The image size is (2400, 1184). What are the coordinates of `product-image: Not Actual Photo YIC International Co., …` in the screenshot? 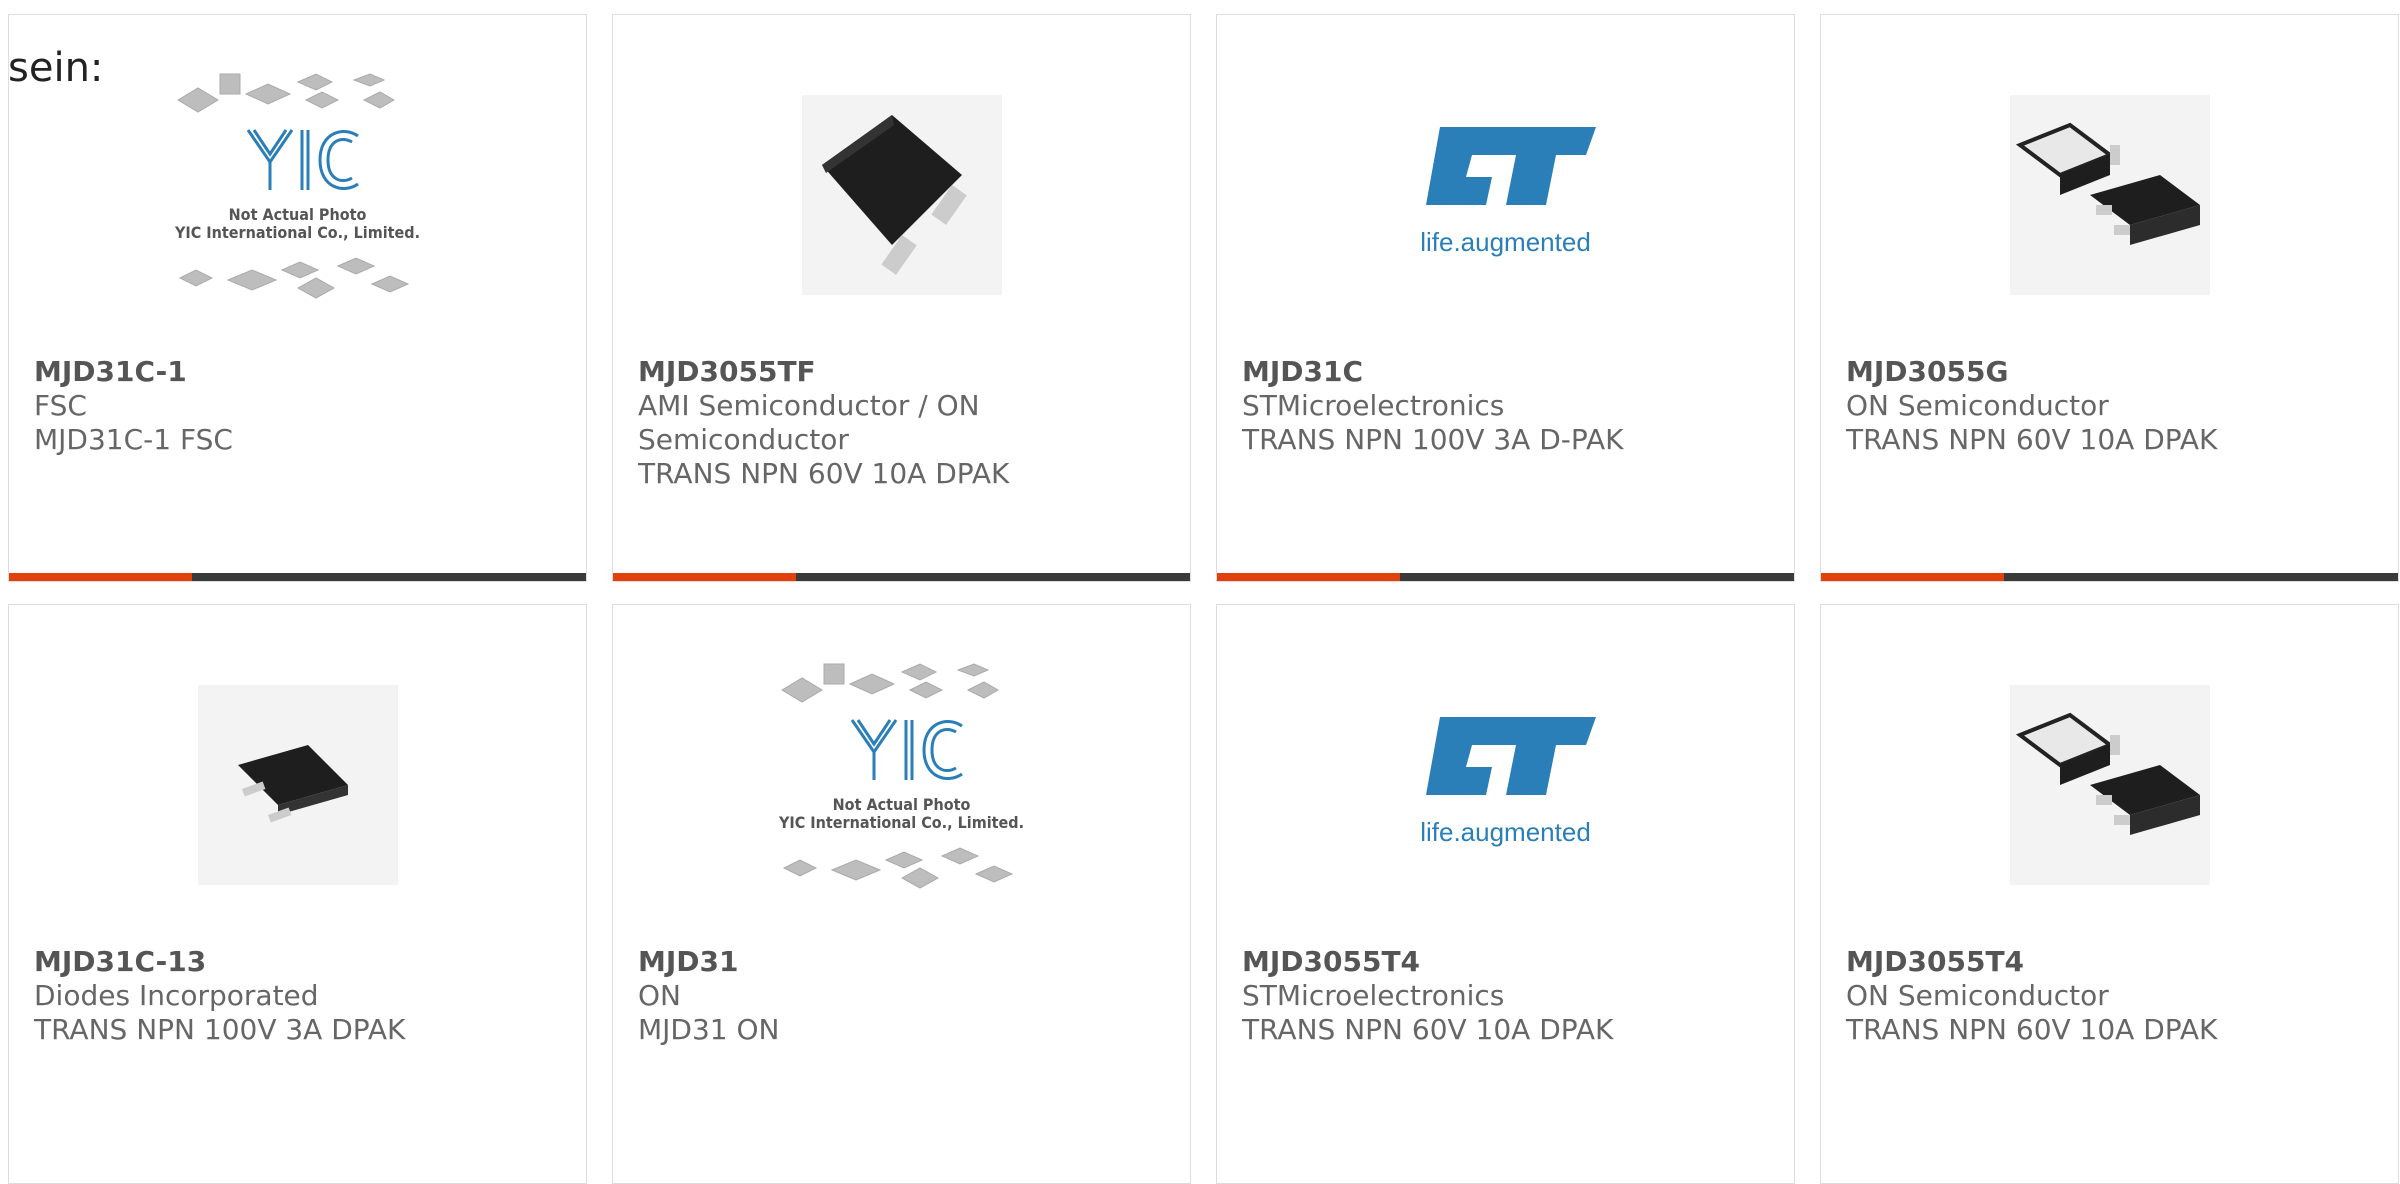 It's located at (901, 775).